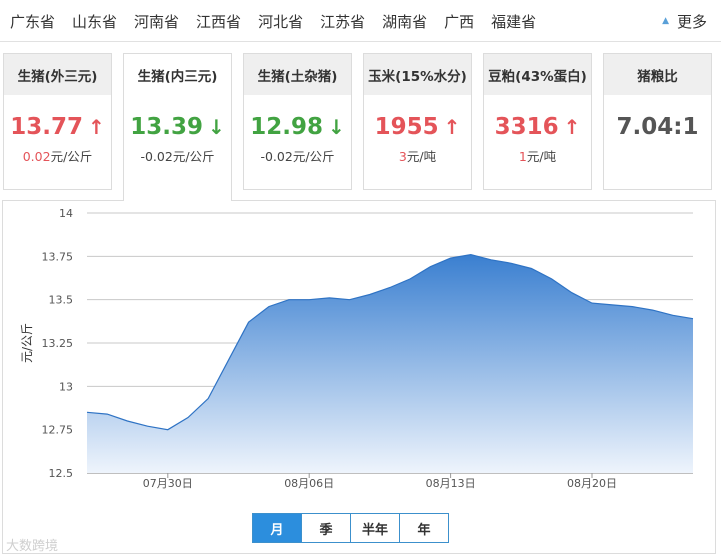  What do you see at coordinates (32, 546) in the screenshot?
I see `watermark: 大数跨境` at bounding box center [32, 546].